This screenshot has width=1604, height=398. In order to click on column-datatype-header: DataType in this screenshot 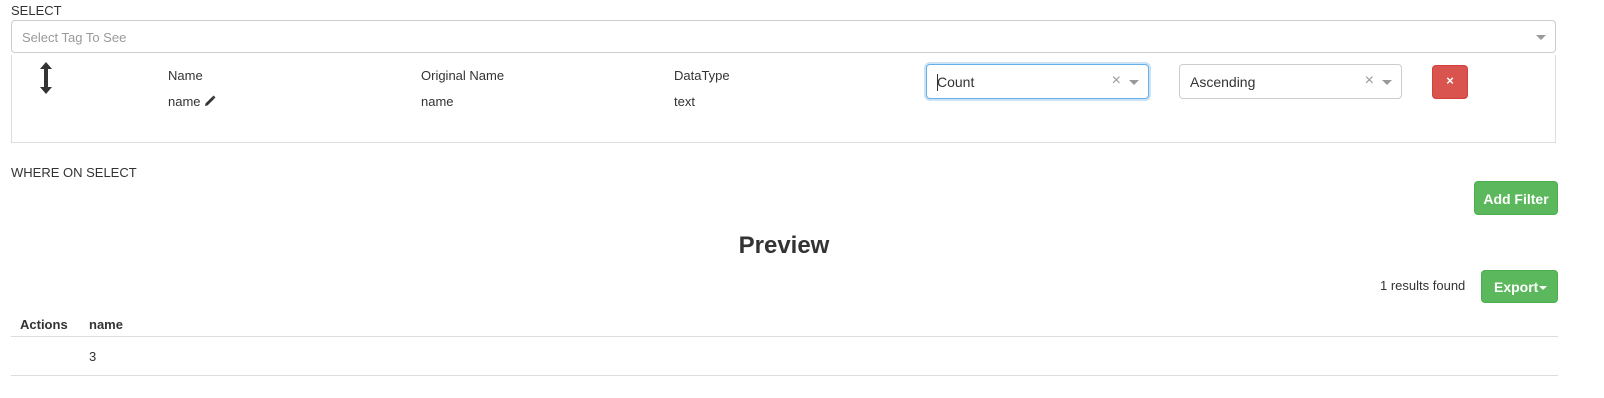, I will do `click(702, 75)`.